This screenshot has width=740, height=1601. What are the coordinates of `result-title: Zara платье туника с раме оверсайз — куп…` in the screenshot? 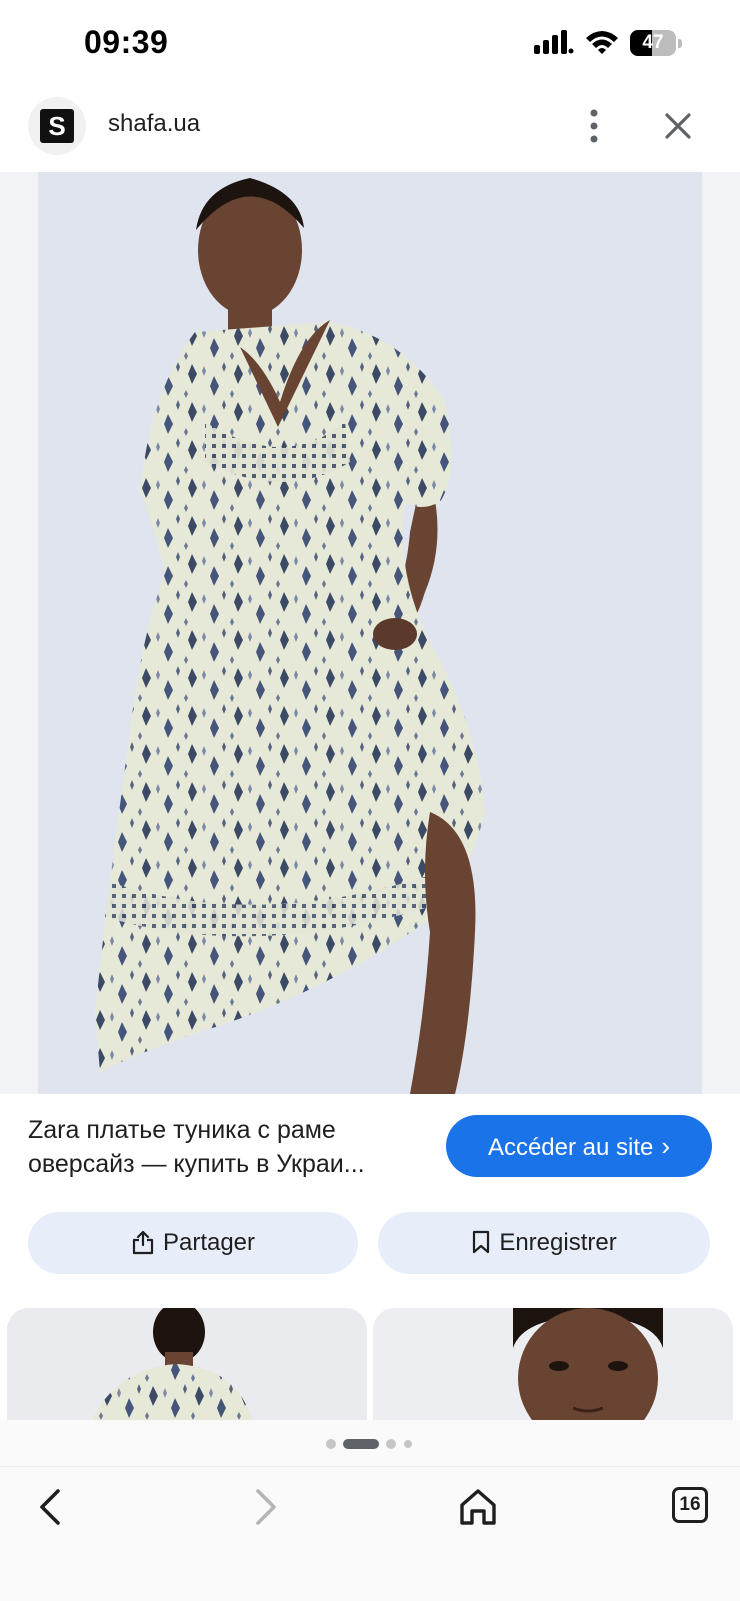 It's located at (228, 1147).